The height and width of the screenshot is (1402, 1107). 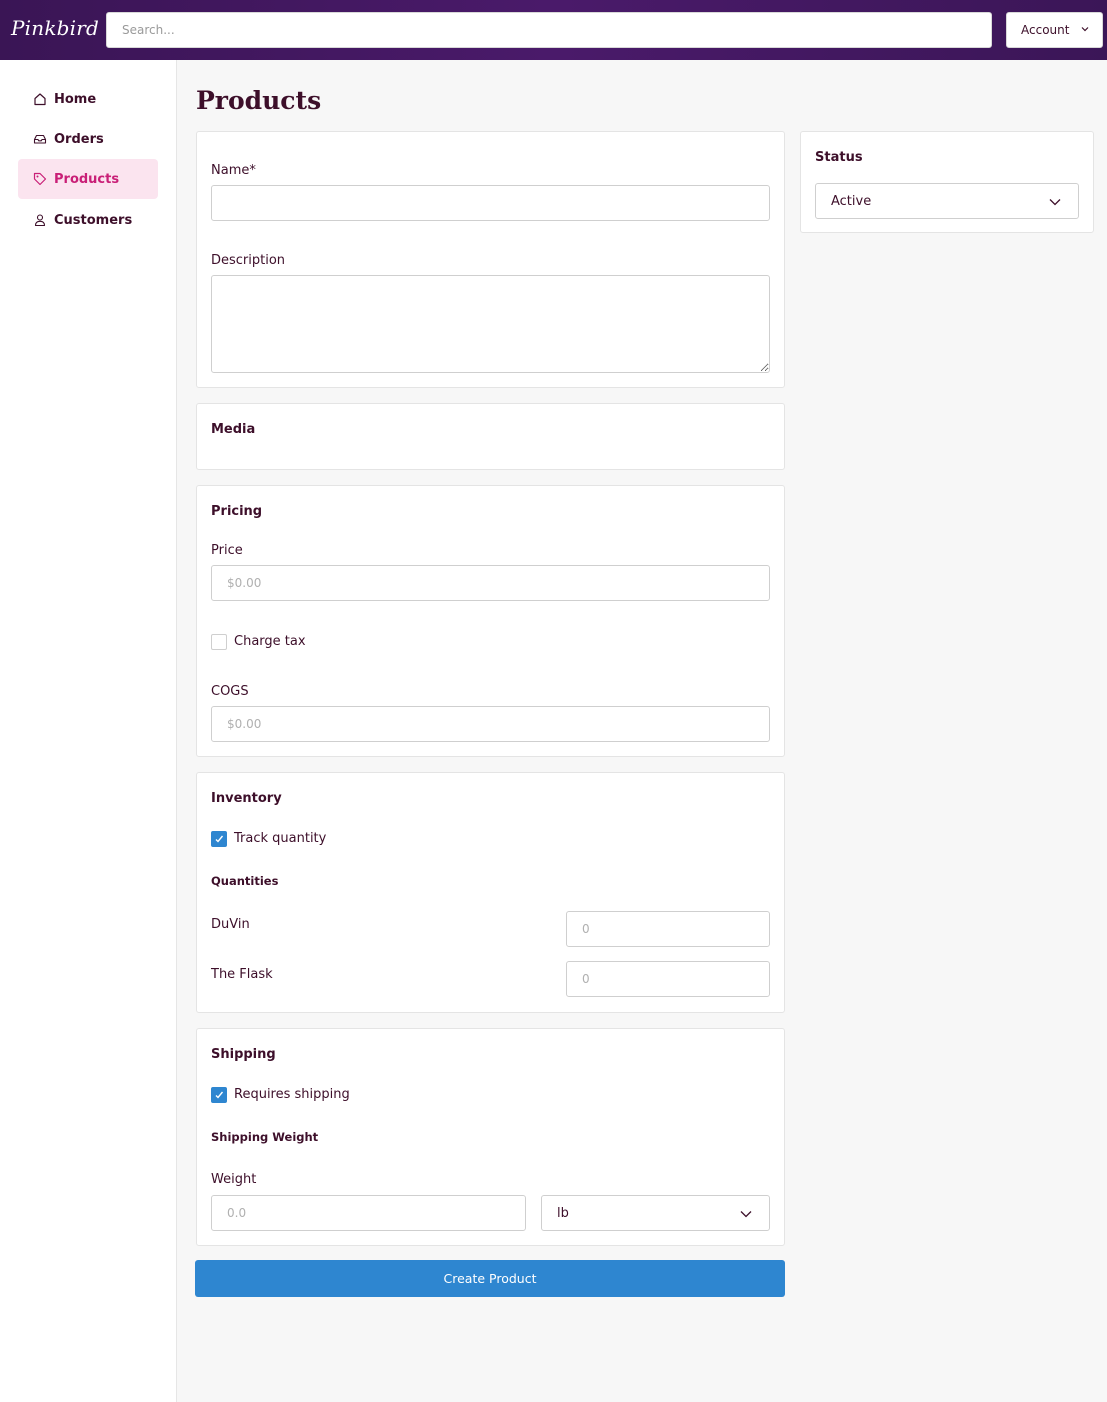 I want to click on status-title: Status, so click(x=839, y=157).